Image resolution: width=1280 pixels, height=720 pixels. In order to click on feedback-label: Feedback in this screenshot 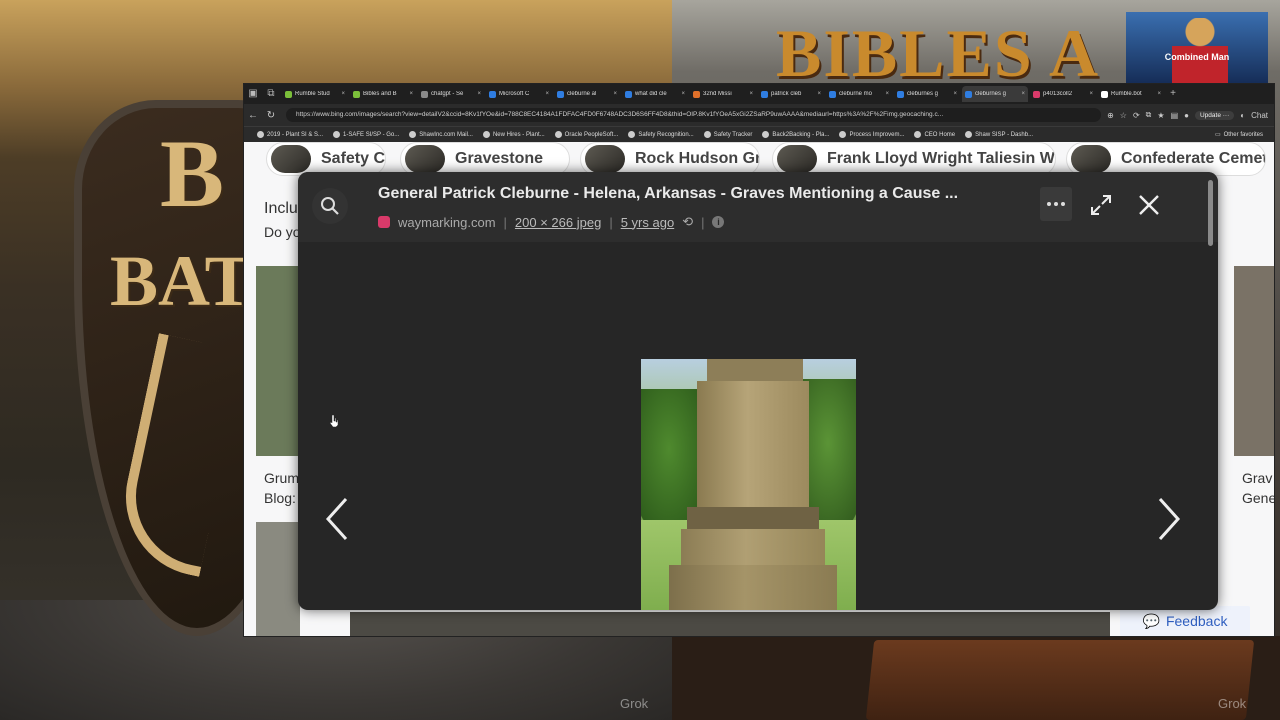, I will do `click(1196, 621)`.